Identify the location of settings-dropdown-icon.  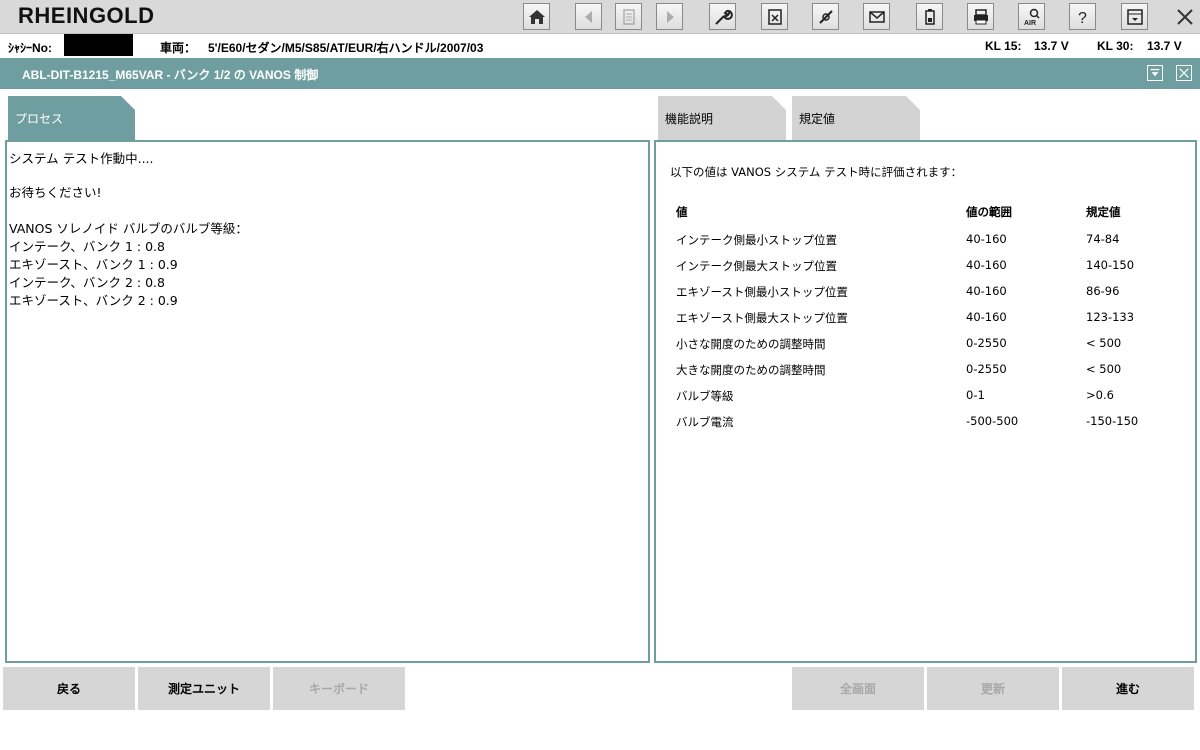
(1134, 16).